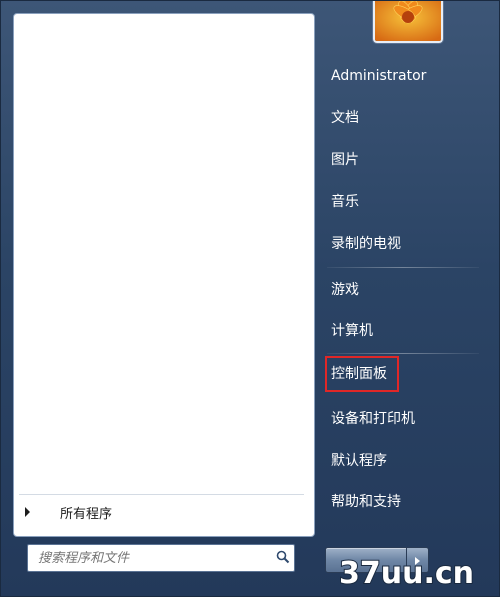 The height and width of the screenshot is (597, 500). What do you see at coordinates (86, 514) in the screenshot?
I see `all-programs-label: 所有程序` at bounding box center [86, 514].